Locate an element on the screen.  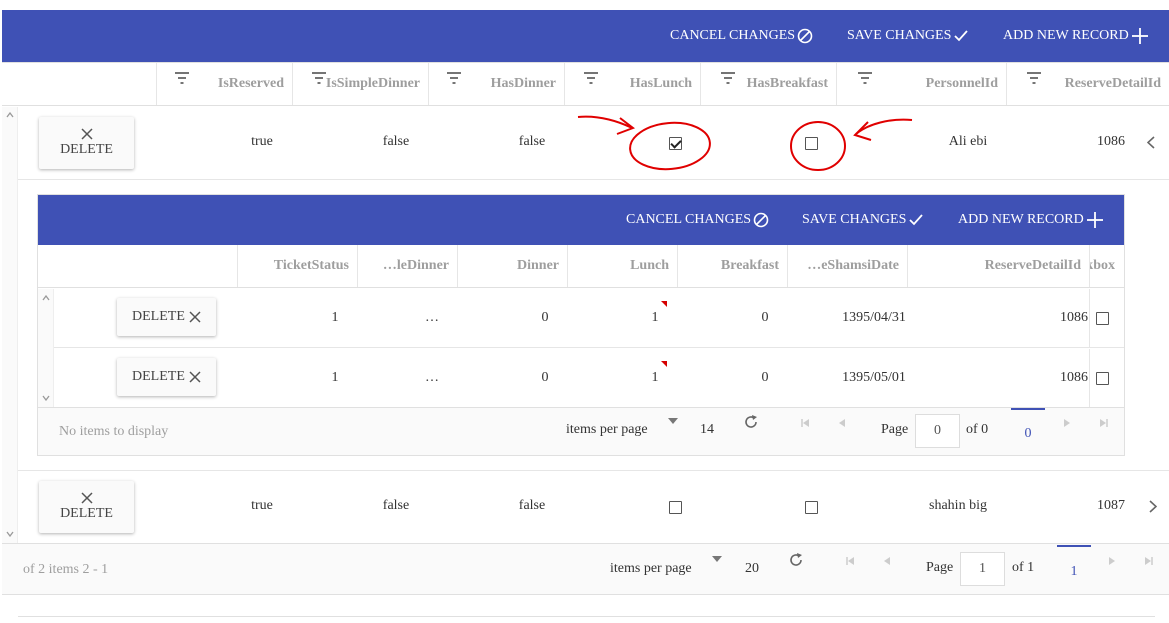
nested-cancel-changes-button: CANCEL CHANGES is located at coordinates (697, 220).